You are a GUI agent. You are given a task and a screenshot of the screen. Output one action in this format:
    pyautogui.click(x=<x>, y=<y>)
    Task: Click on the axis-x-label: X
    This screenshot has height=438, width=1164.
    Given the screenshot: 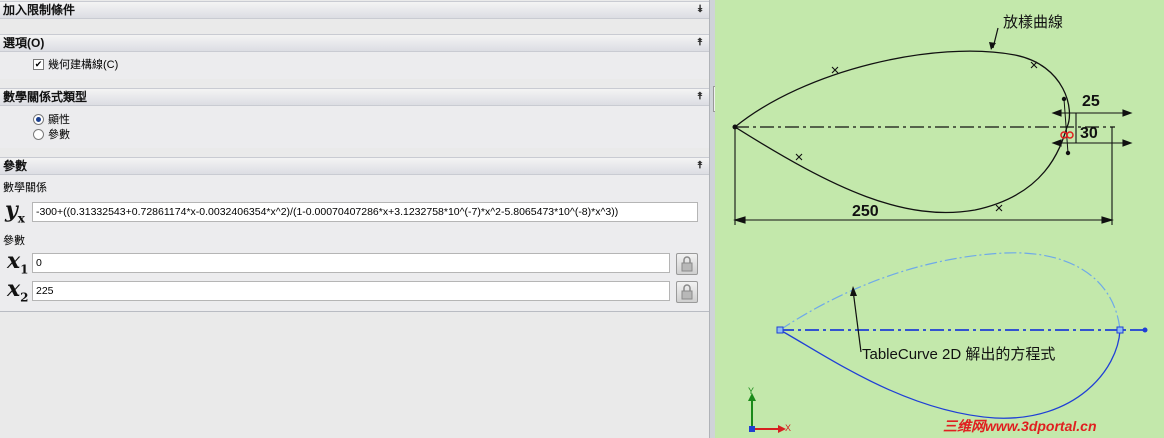 What is the action you would take?
    pyautogui.click(x=788, y=428)
    